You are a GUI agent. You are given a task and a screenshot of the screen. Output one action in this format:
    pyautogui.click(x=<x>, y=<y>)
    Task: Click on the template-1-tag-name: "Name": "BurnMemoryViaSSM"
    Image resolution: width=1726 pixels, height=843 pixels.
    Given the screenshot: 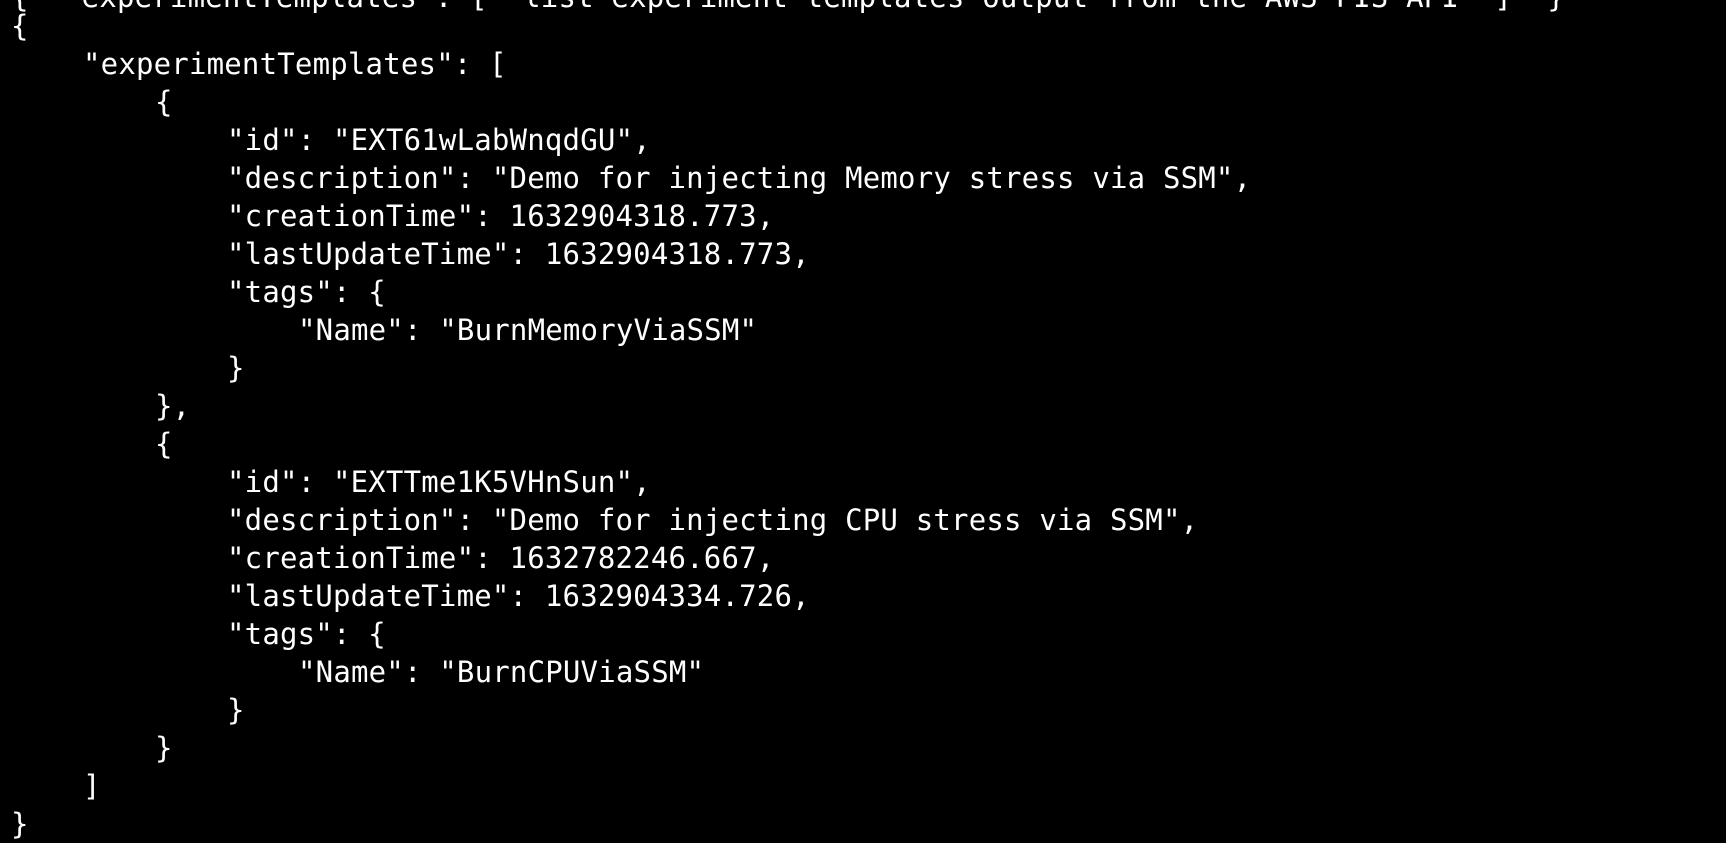 What is the action you would take?
    pyautogui.click(x=528, y=330)
    